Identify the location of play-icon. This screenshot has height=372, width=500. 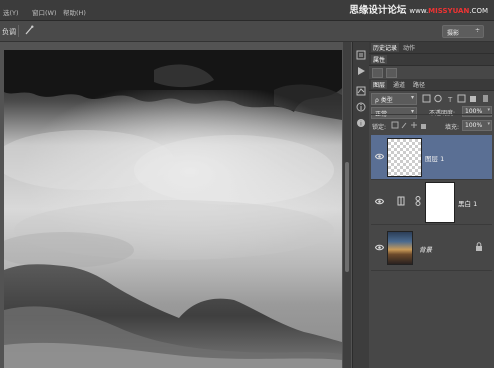
(361, 71).